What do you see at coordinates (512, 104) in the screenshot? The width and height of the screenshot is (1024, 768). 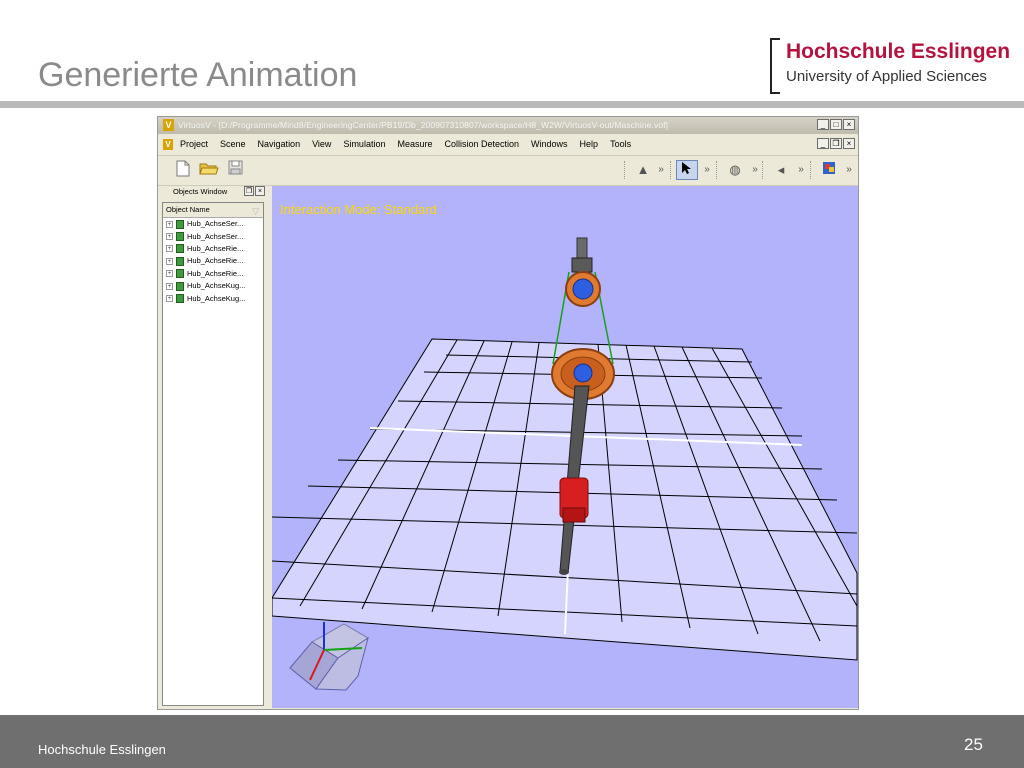 I see `title-divider` at bounding box center [512, 104].